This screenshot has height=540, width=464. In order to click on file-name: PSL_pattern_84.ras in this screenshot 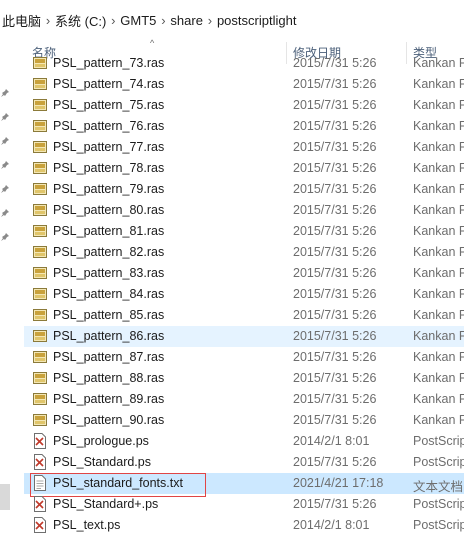, I will do `click(109, 294)`.